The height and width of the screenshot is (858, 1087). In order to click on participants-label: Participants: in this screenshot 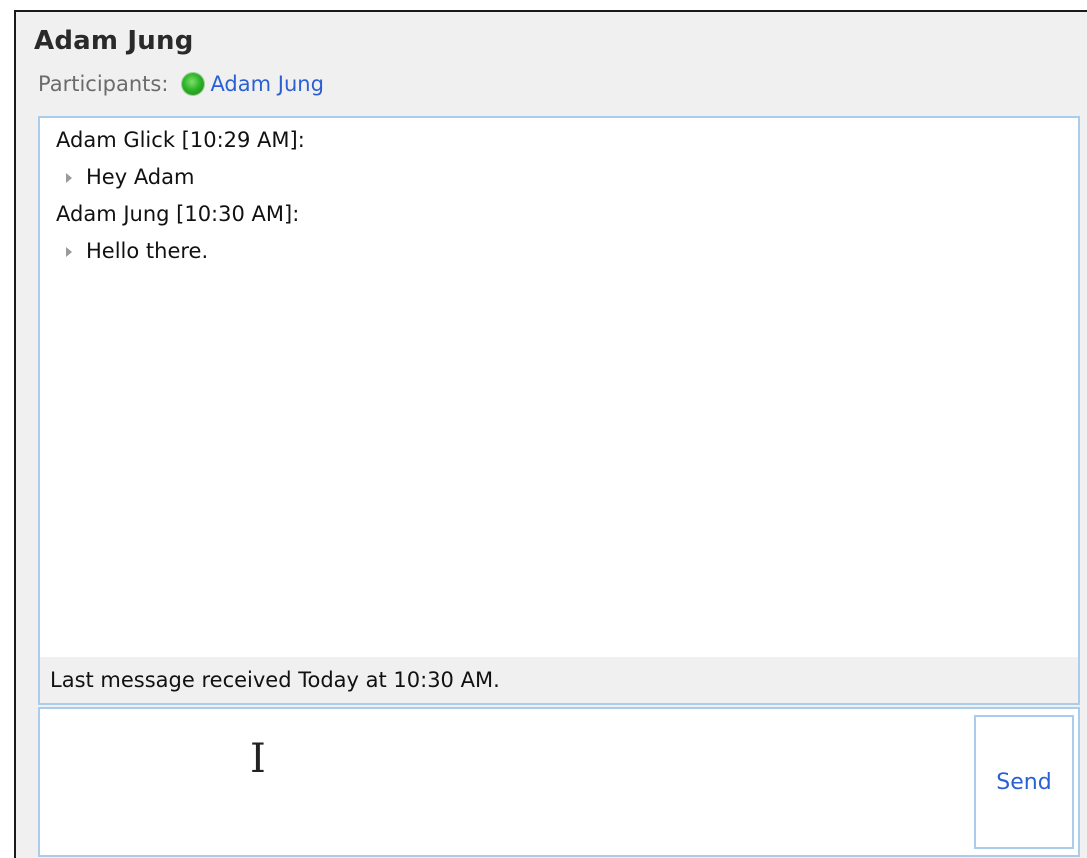, I will do `click(103, 84)`.